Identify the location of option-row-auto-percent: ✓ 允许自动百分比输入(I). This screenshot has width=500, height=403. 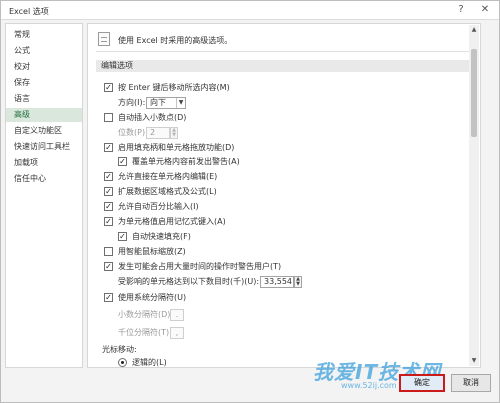
(254, 207).